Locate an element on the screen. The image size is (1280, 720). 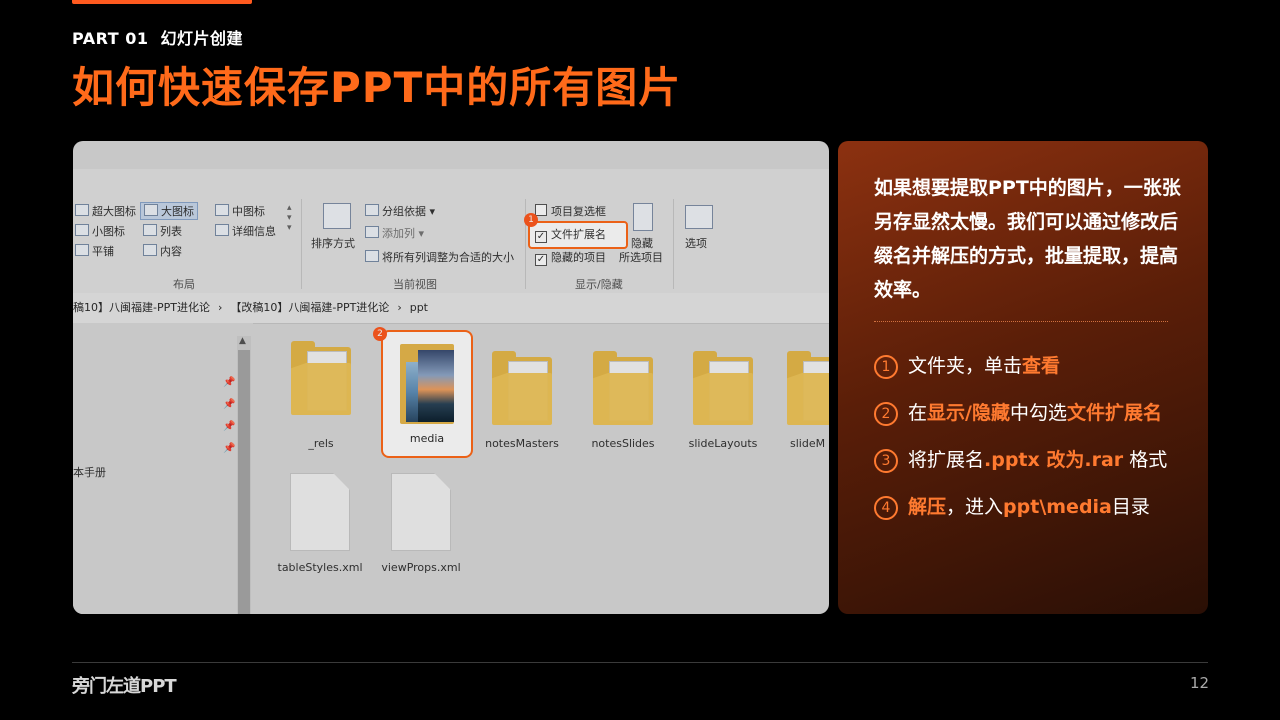
folder-item: slideLayouts is located at coordinates (723, 400).